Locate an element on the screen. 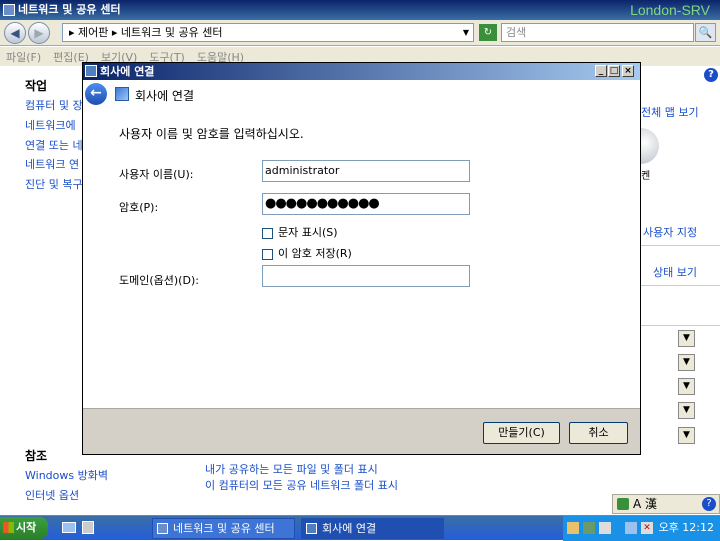  search-input: 검색 is located at coordinates (597, 32).